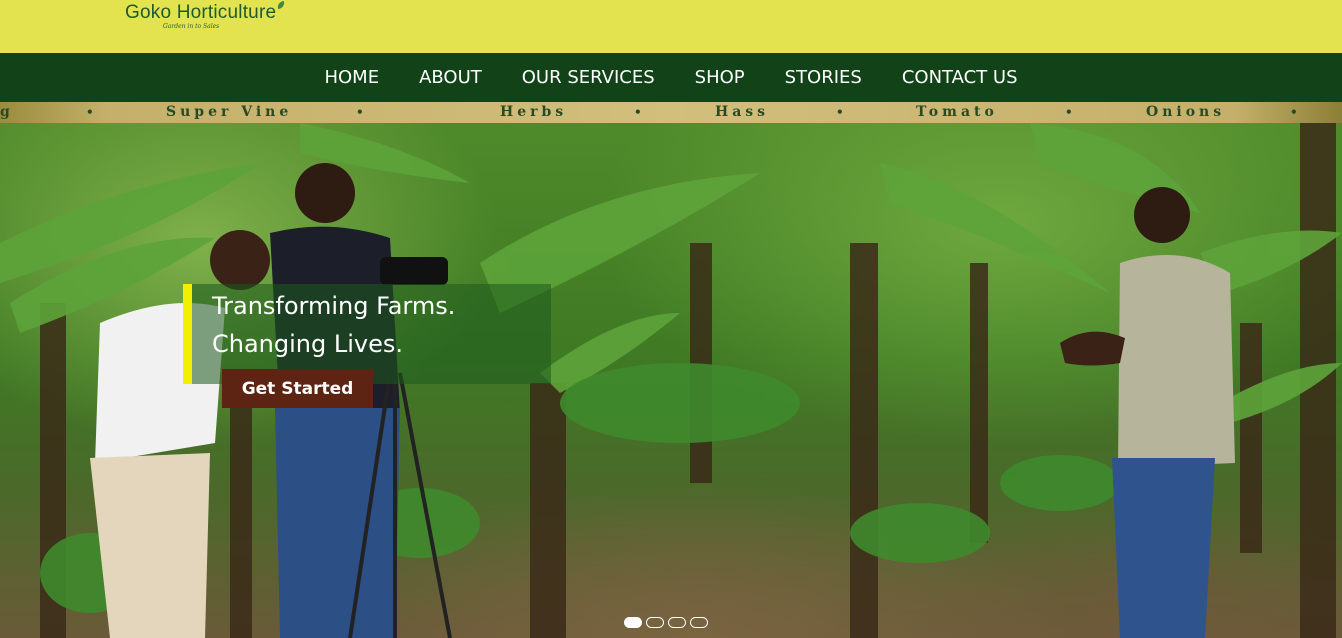 The image size is (1342, 638). I want to click on nav-shop: SHOP, so click(720, 77).